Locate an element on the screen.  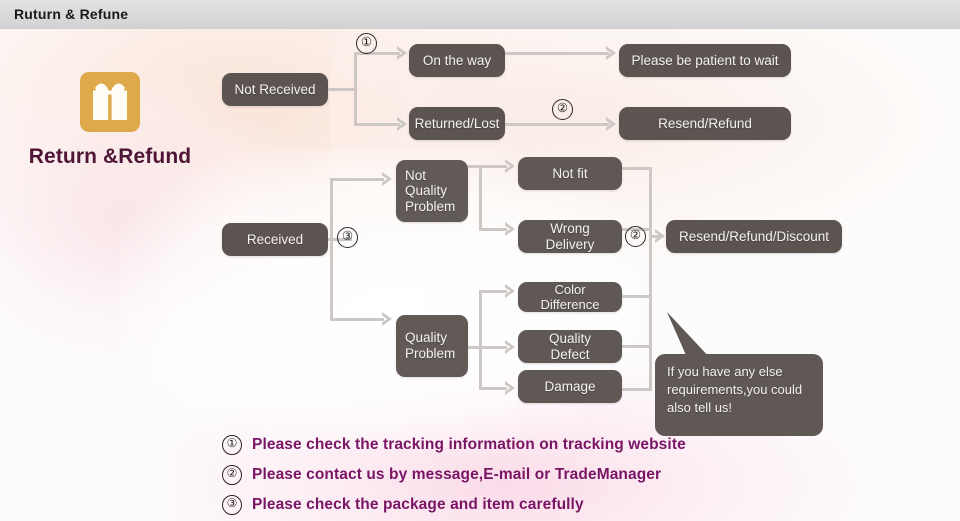
arrow-head-quality-problem is located at coordinates (387, 319).